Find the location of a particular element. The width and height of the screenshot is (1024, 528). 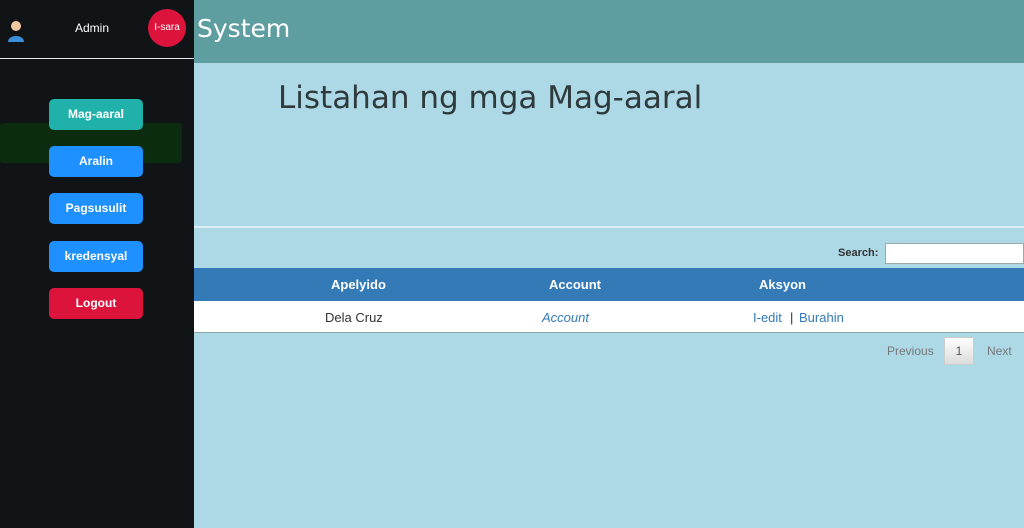

sidebar-header: Admin I-sara is located at coordinates (97, 29).